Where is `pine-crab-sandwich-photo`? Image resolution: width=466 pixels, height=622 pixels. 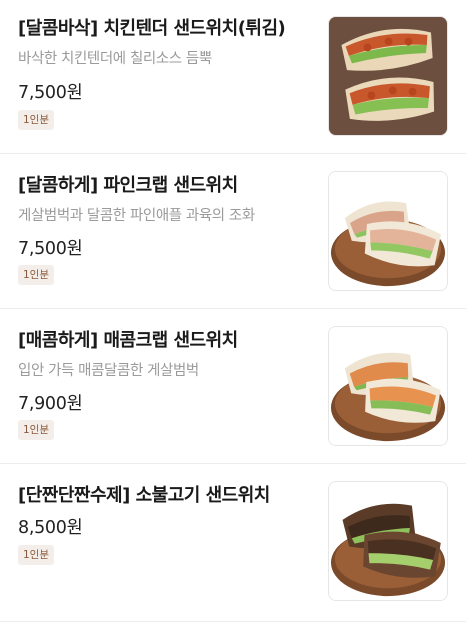
pine-crab-sandwich-photo is located at coordinates (388, 231).